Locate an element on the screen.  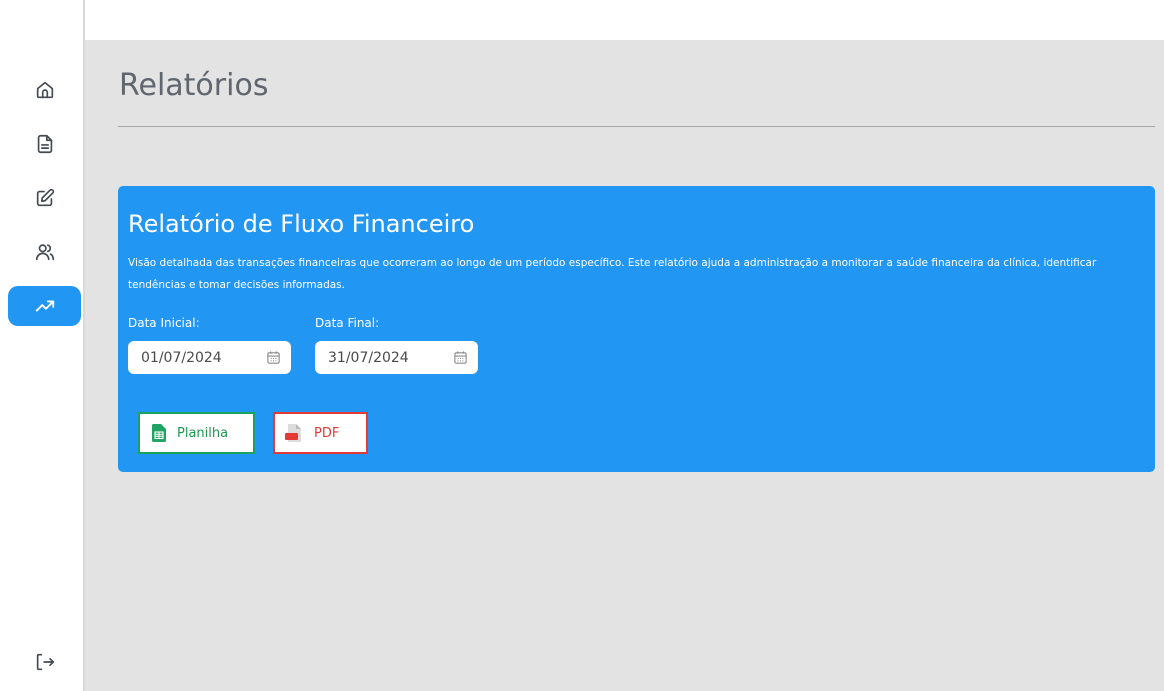
end-date-field: 31/07/2024 is located at coordinates (396, 357).